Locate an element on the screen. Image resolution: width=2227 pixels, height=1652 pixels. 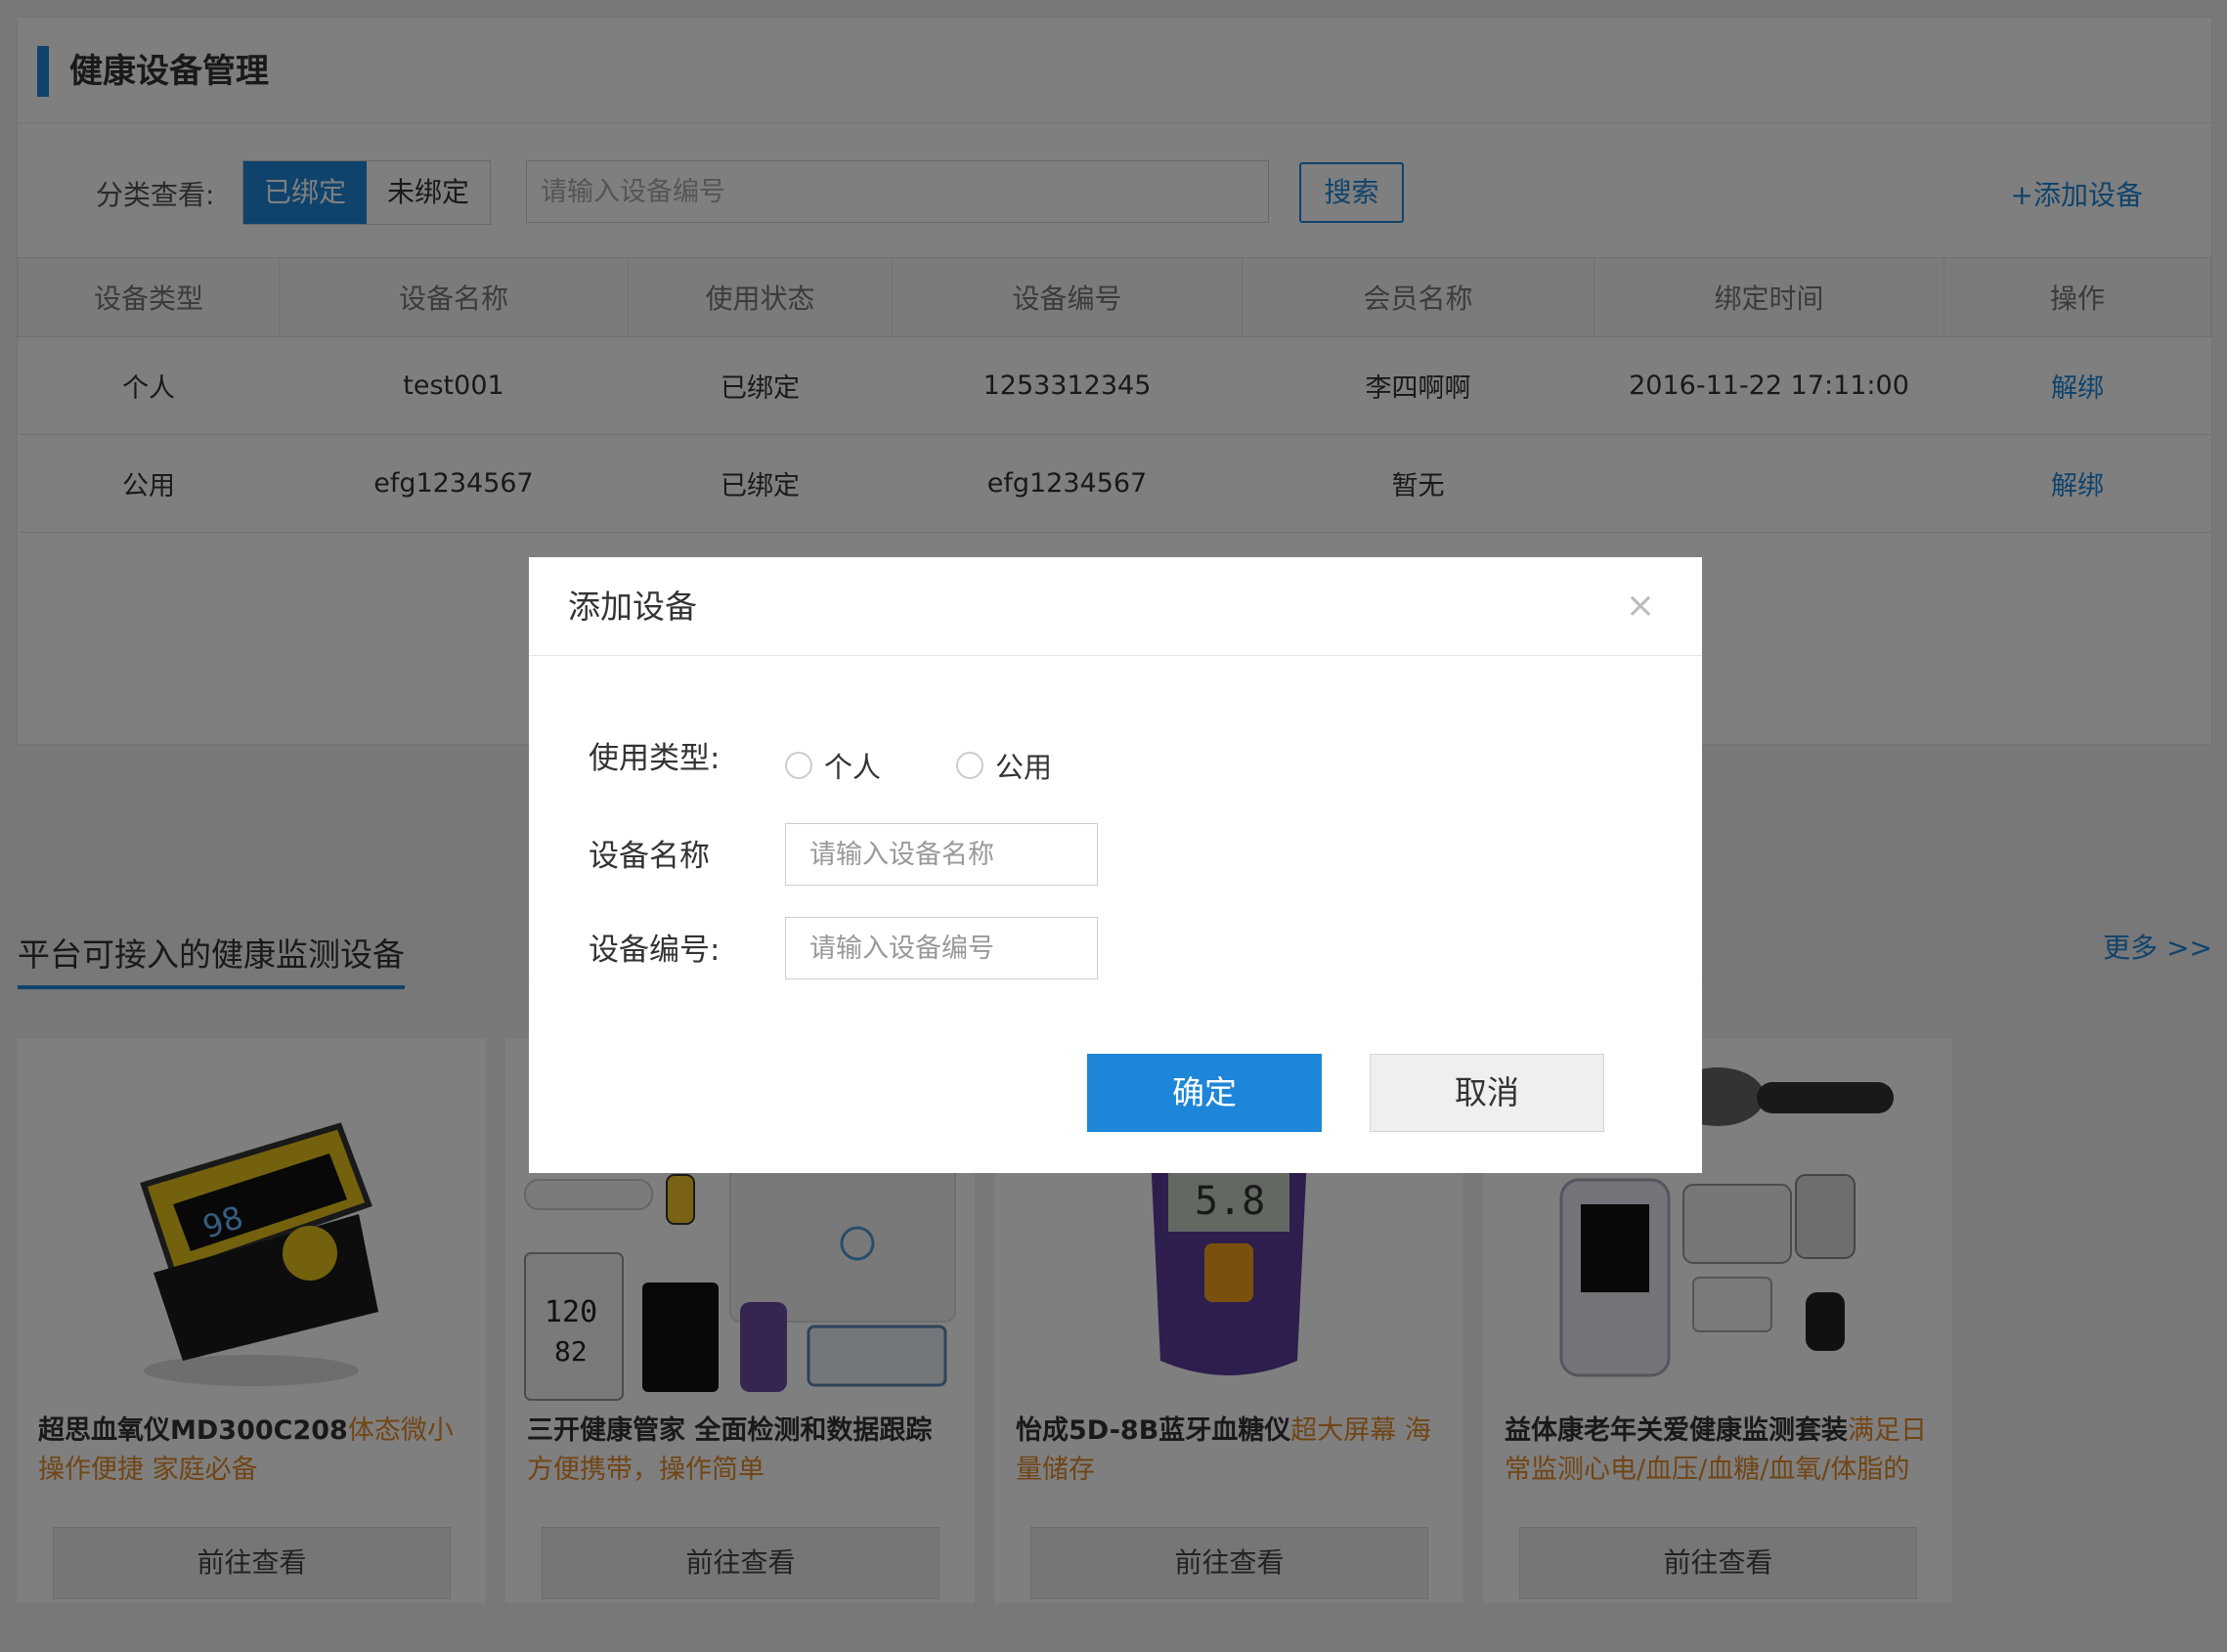
radio-label: 个人 is located at coordinates (853, 767).